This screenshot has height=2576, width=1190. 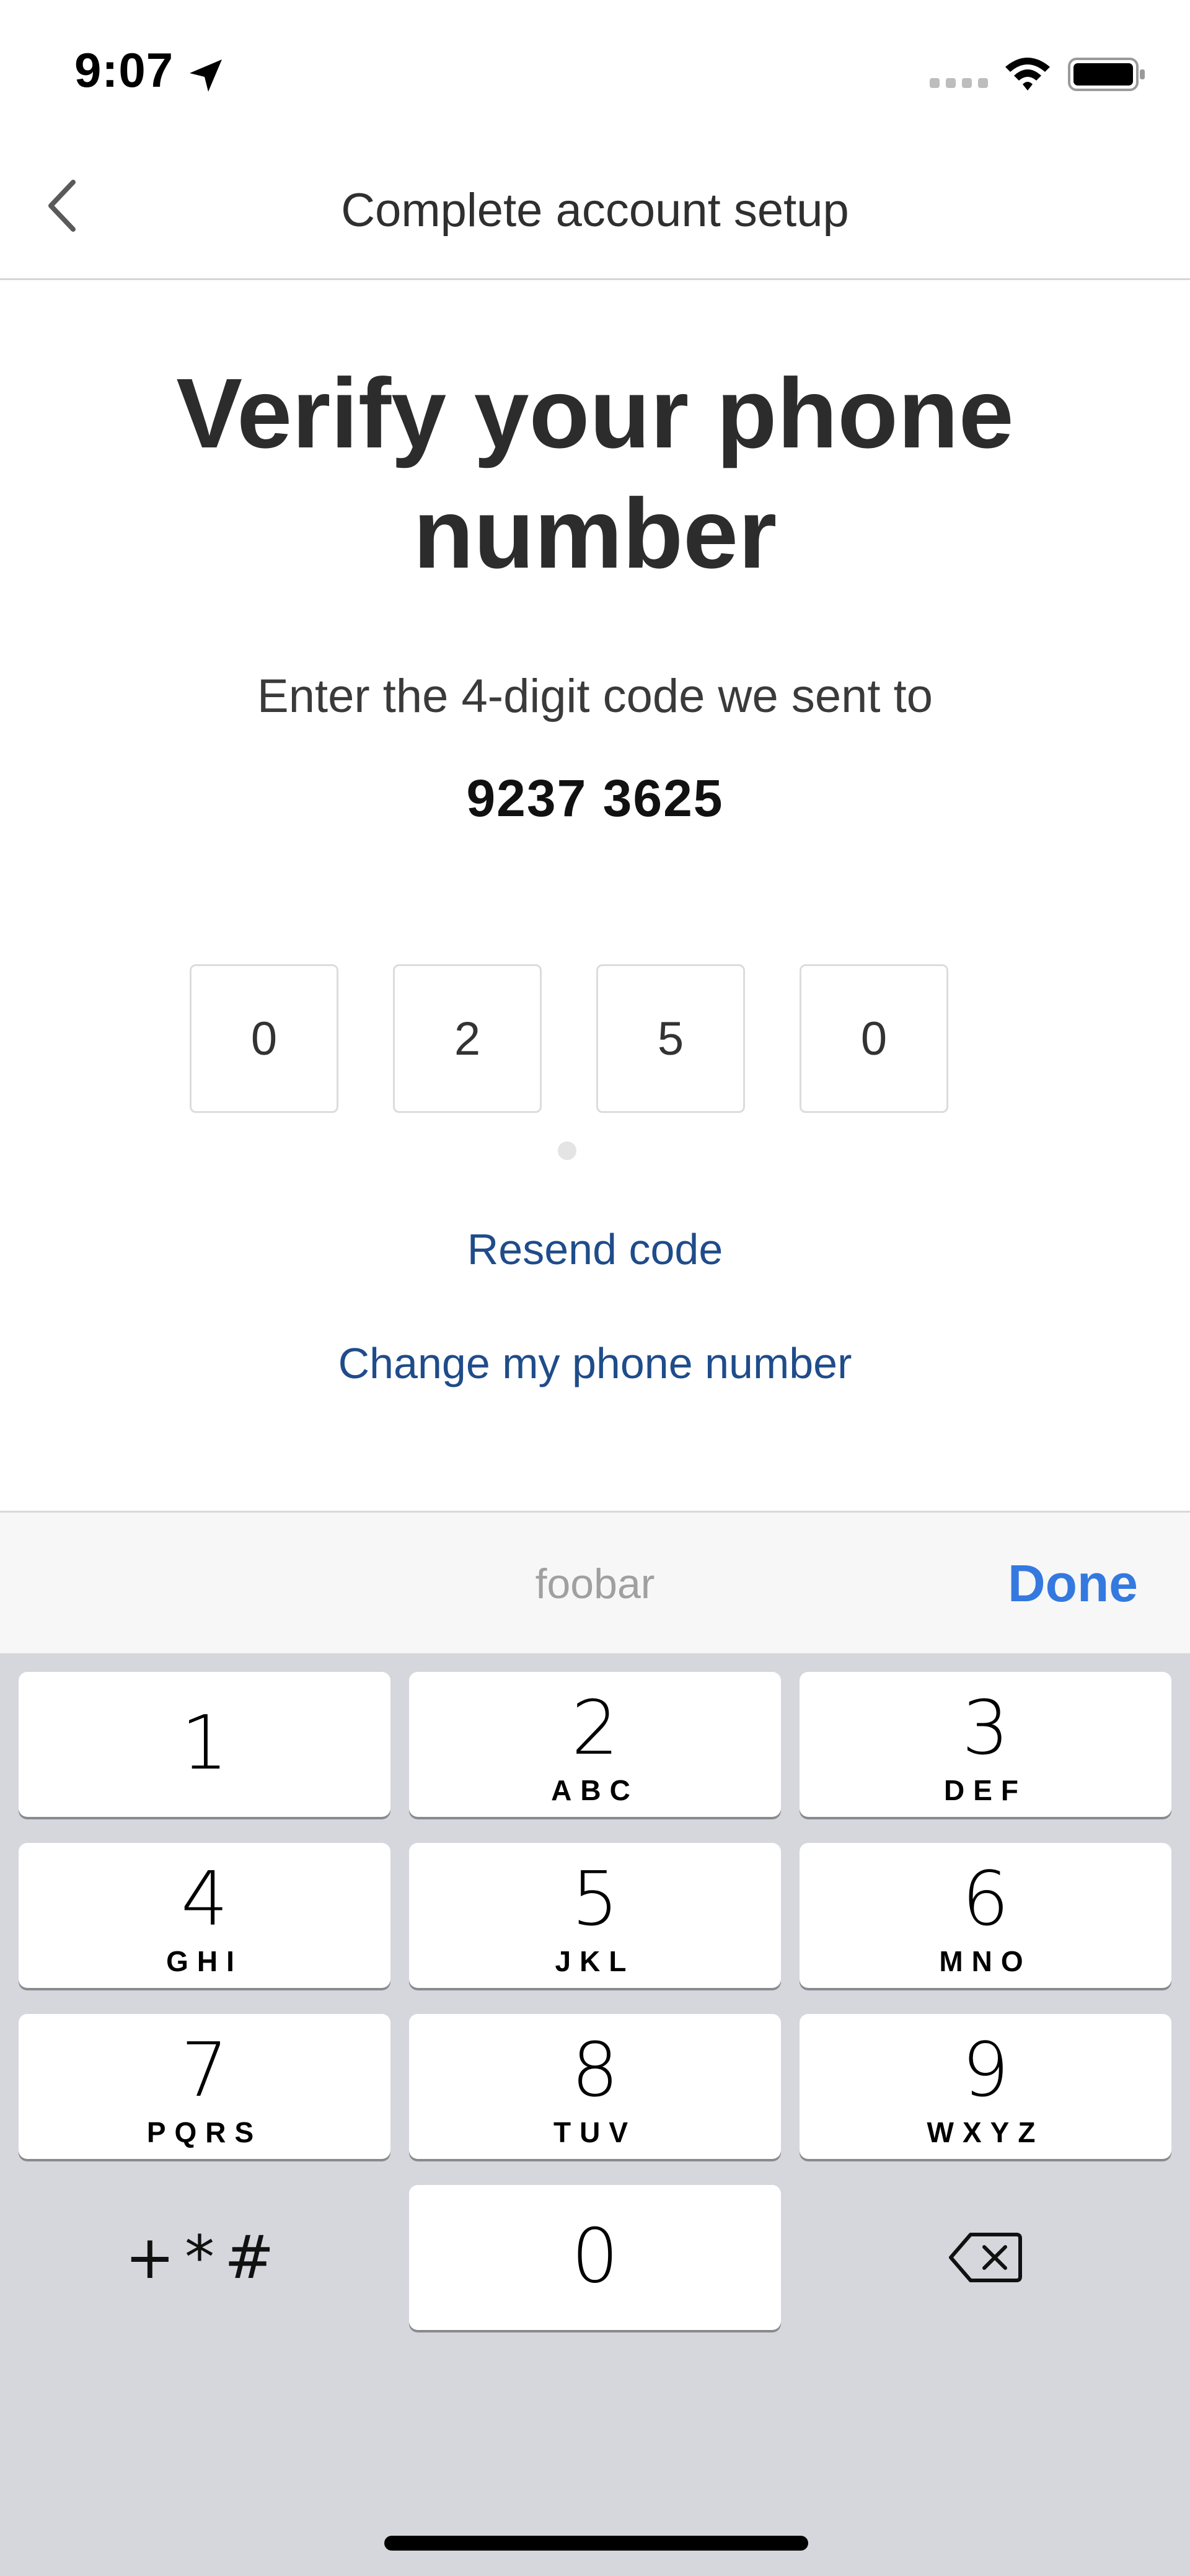 I want to click on key-digit: 3, so click(x=985, y=1729).